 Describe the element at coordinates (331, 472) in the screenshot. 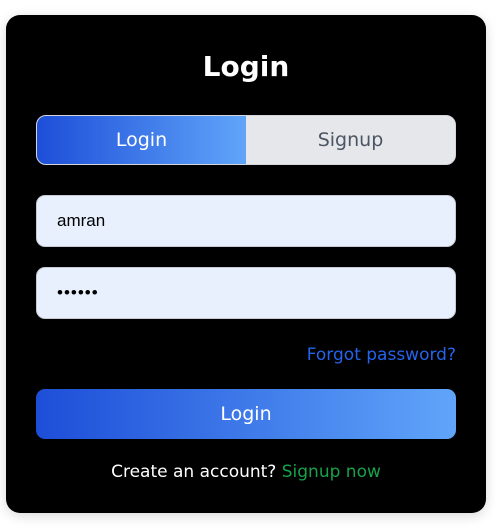

I see `signup-now-link: Signup now` at that location.